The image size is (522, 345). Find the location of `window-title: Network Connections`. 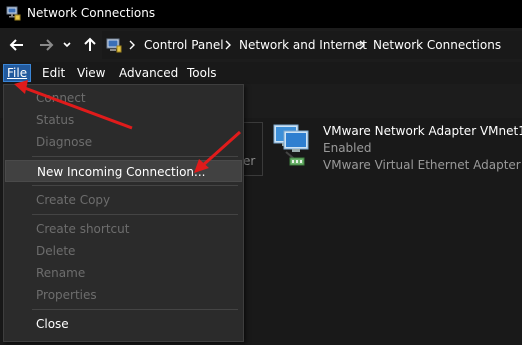

window-title: Network Connections is located at coordinates (91, 13).